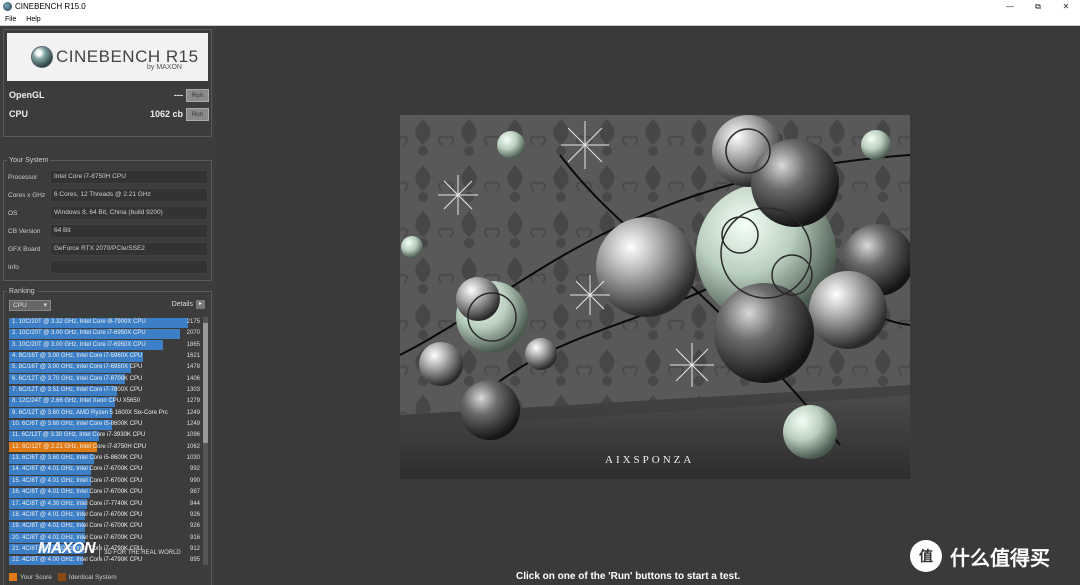 The width and height of the screenshot is (1080, 585). What do you see at coordinates (197, 114) in the screenshot?
I see `cpu-run-button: Run` at bounding box center [197, 114].